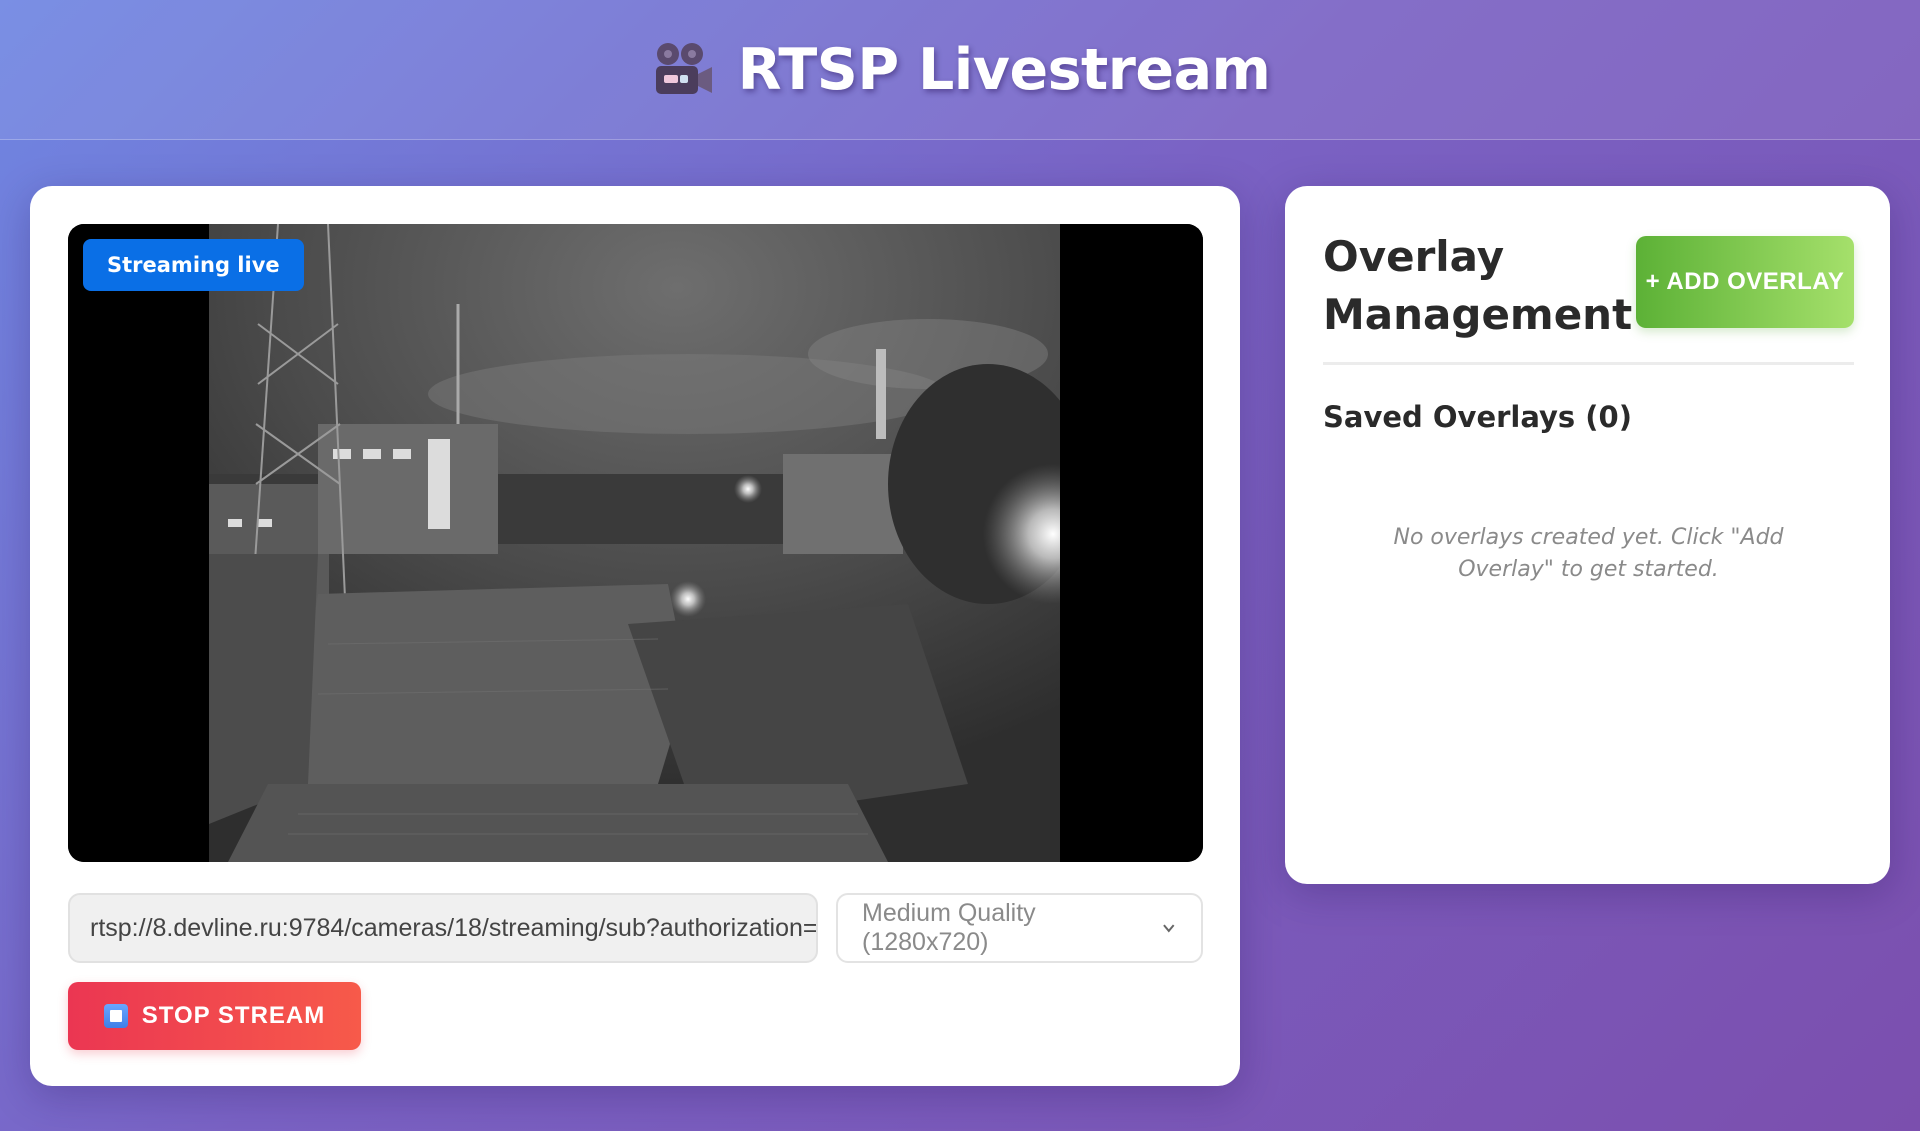 This screenshot has width=1920, height=1131. What do you see at coordinates (1588, 363) in the screenshot?
I see `divider` at bounding box center [1588, 363].